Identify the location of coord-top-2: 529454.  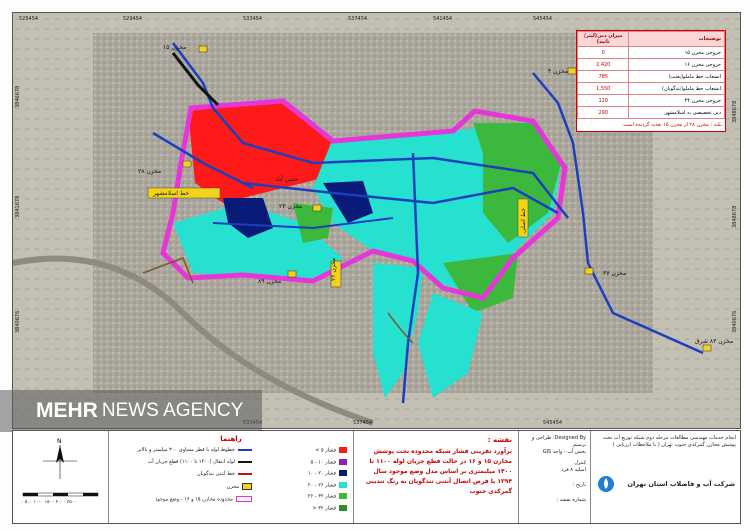
(132, 19).